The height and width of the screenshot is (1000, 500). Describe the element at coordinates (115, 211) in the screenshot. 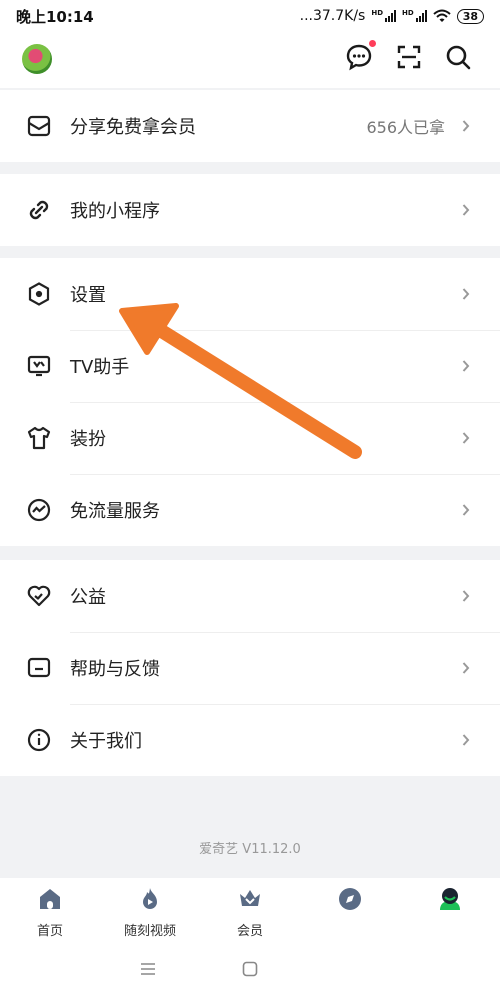

I see `mini-program-label: 我的小程序` at that location.